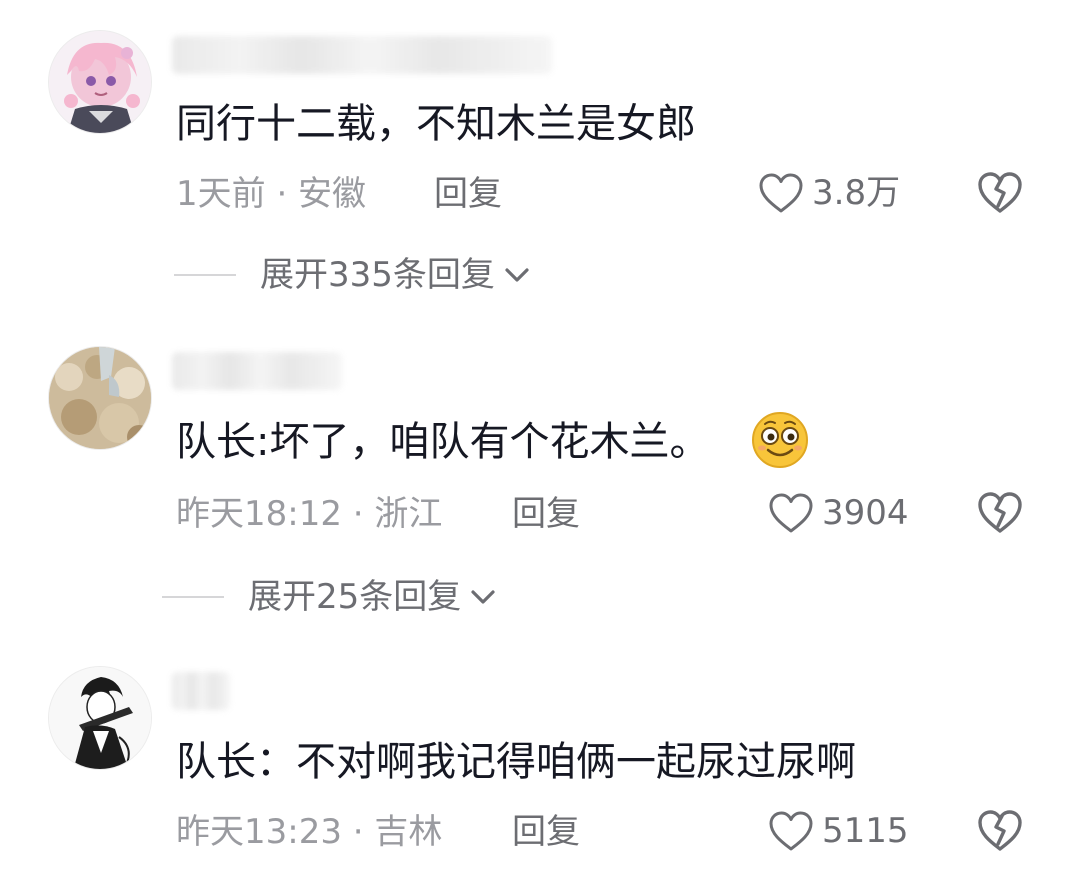 This screenshot has height=873, width=1080. Describe the element at coordinates (271, 194) in the screenshot. I see `comment-meta: 1天前 · 安徽` at that location.